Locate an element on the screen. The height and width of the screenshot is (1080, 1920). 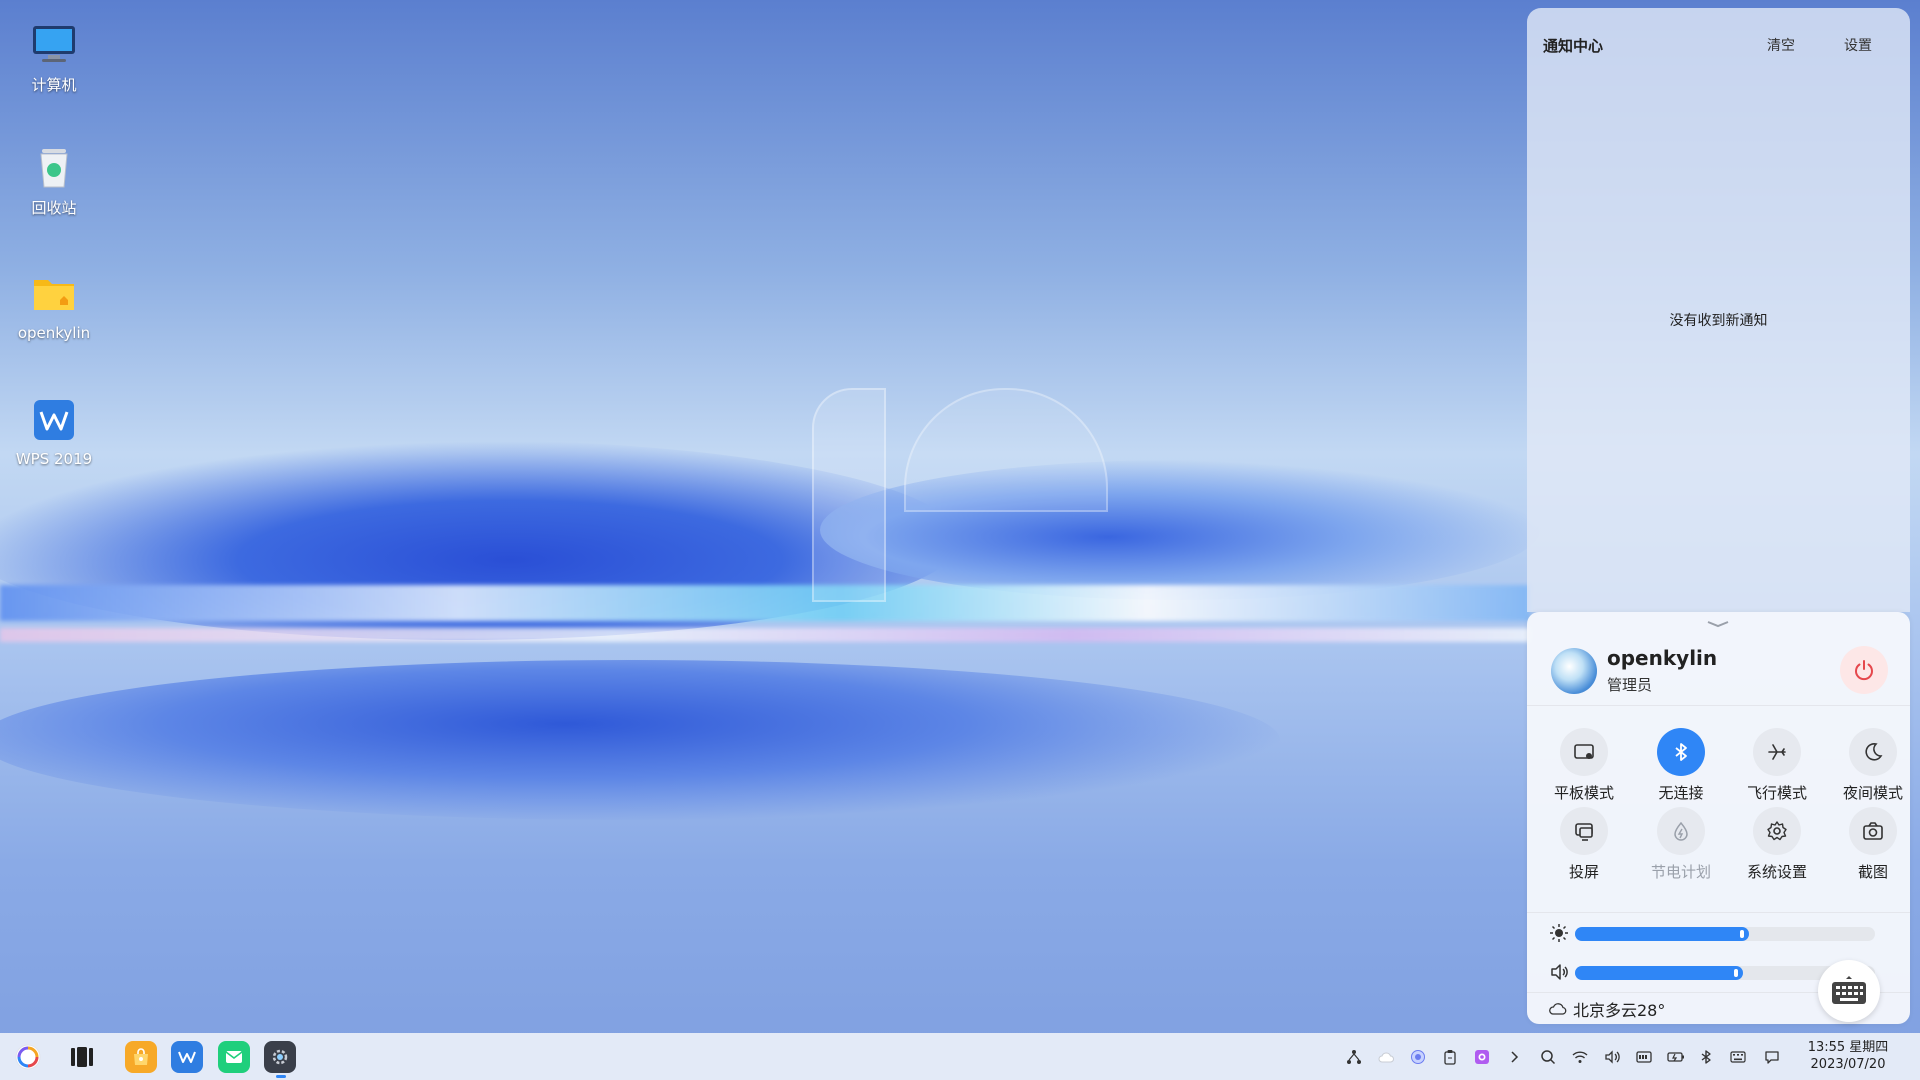
volume-tray is located at coordinates (1612, 1057).